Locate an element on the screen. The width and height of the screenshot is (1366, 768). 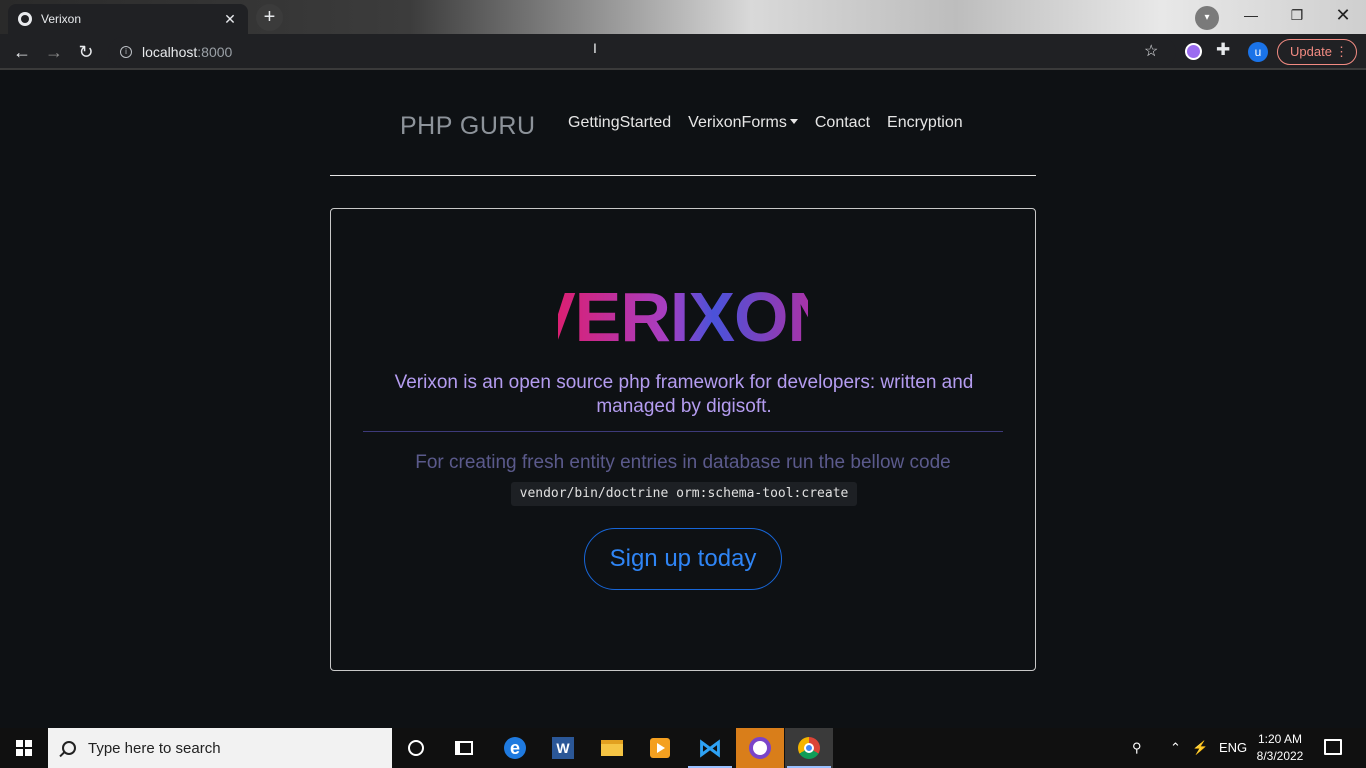
word-icon: W is located at coordinates (563, 748).